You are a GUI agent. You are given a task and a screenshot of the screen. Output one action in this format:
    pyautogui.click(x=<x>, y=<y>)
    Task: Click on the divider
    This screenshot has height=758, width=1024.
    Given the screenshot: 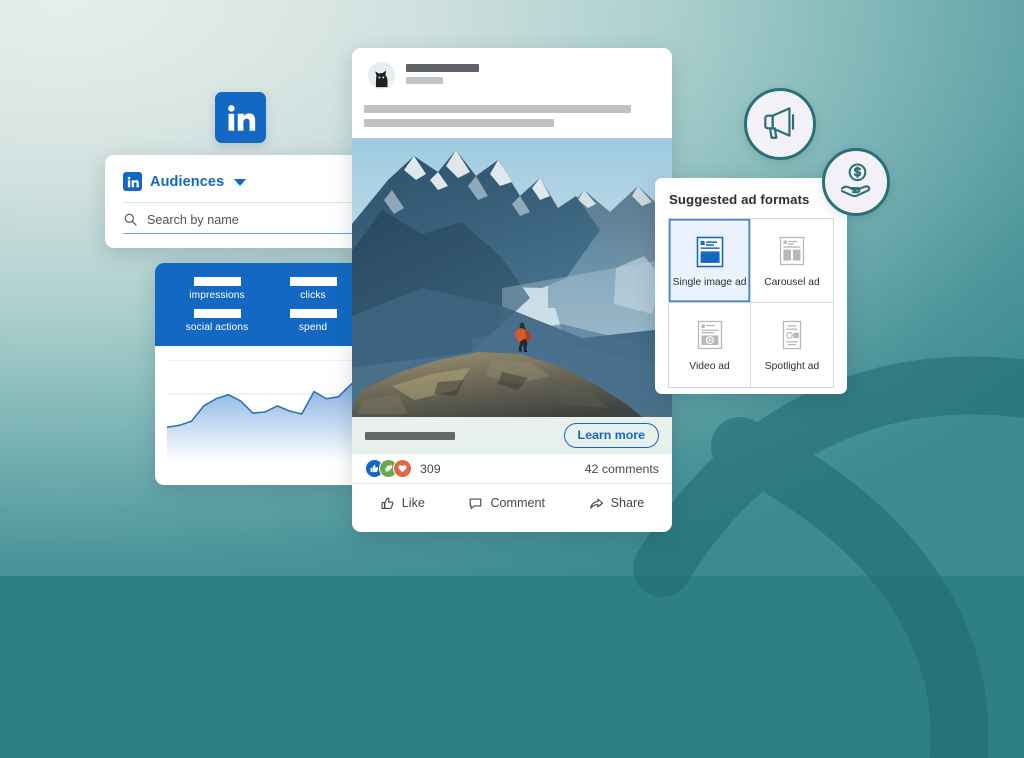 What is the action you would take?
    pyautogui.click(x=237, y=202)
    